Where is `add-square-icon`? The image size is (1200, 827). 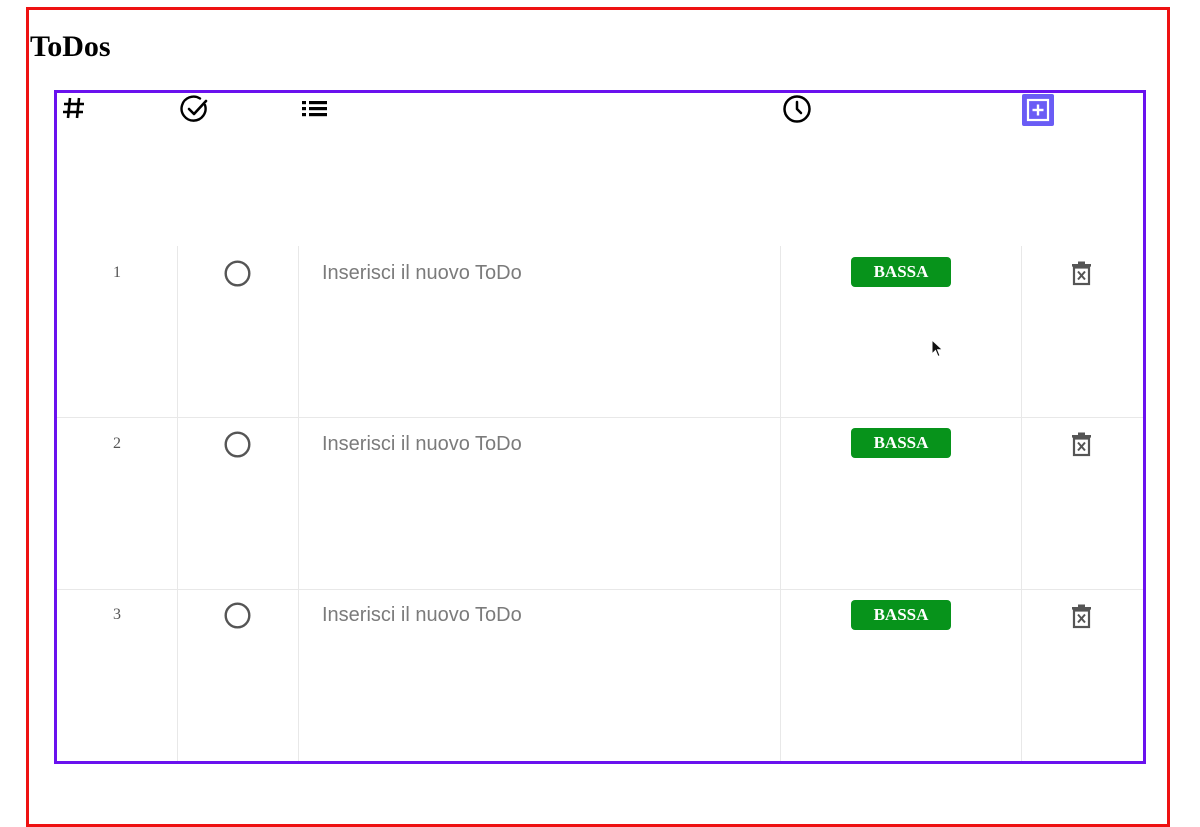
add-square-icon is located at coordinates (1038, 110).